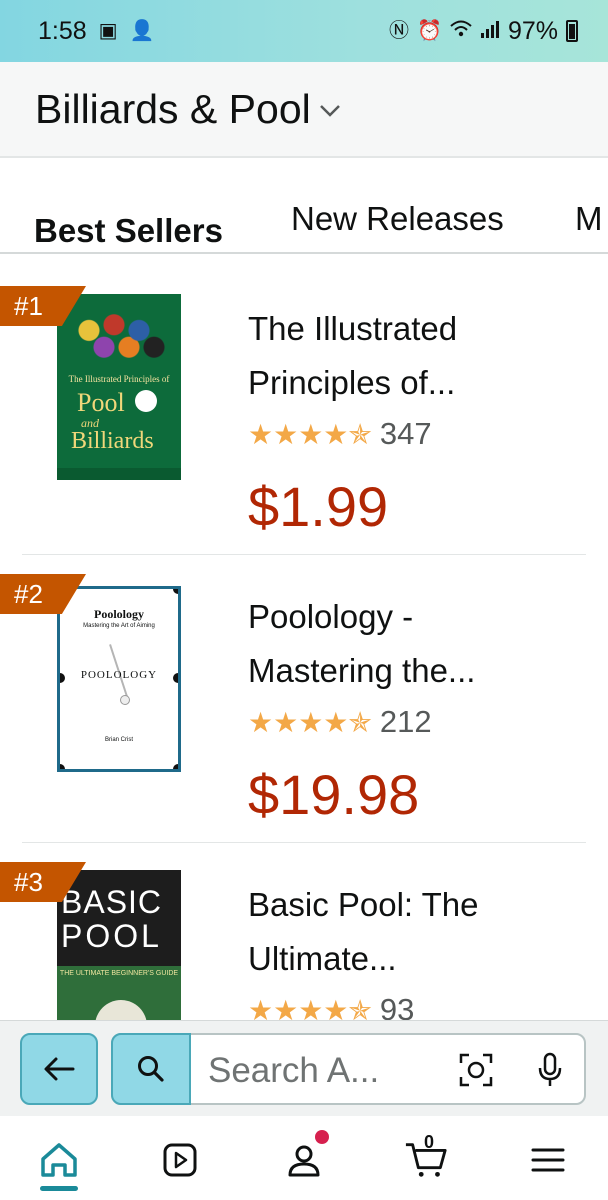  I want to click on photo-notification-icon: ▣, so click(108, 31).